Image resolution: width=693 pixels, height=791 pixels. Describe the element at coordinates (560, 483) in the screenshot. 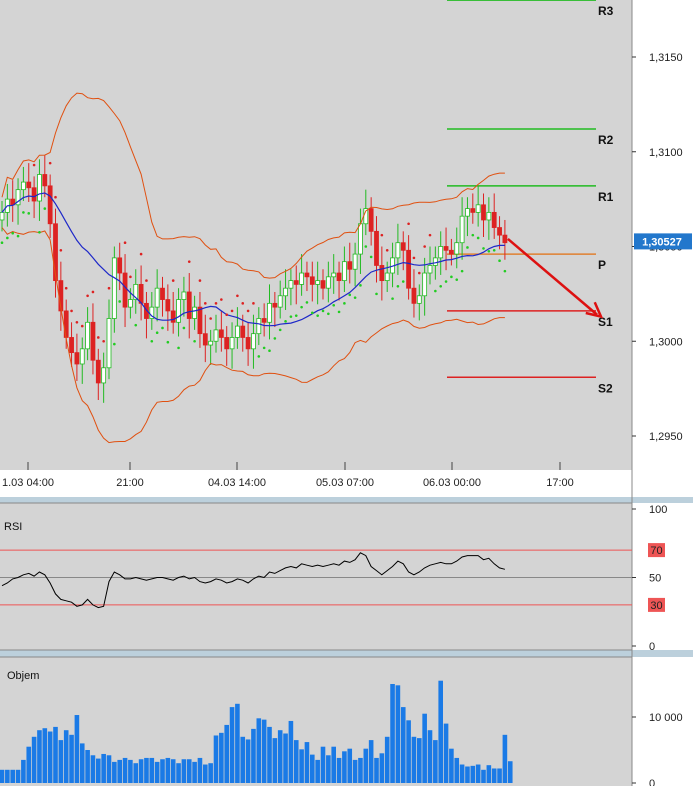

I see `time-tick-label: 17:00` at that location.